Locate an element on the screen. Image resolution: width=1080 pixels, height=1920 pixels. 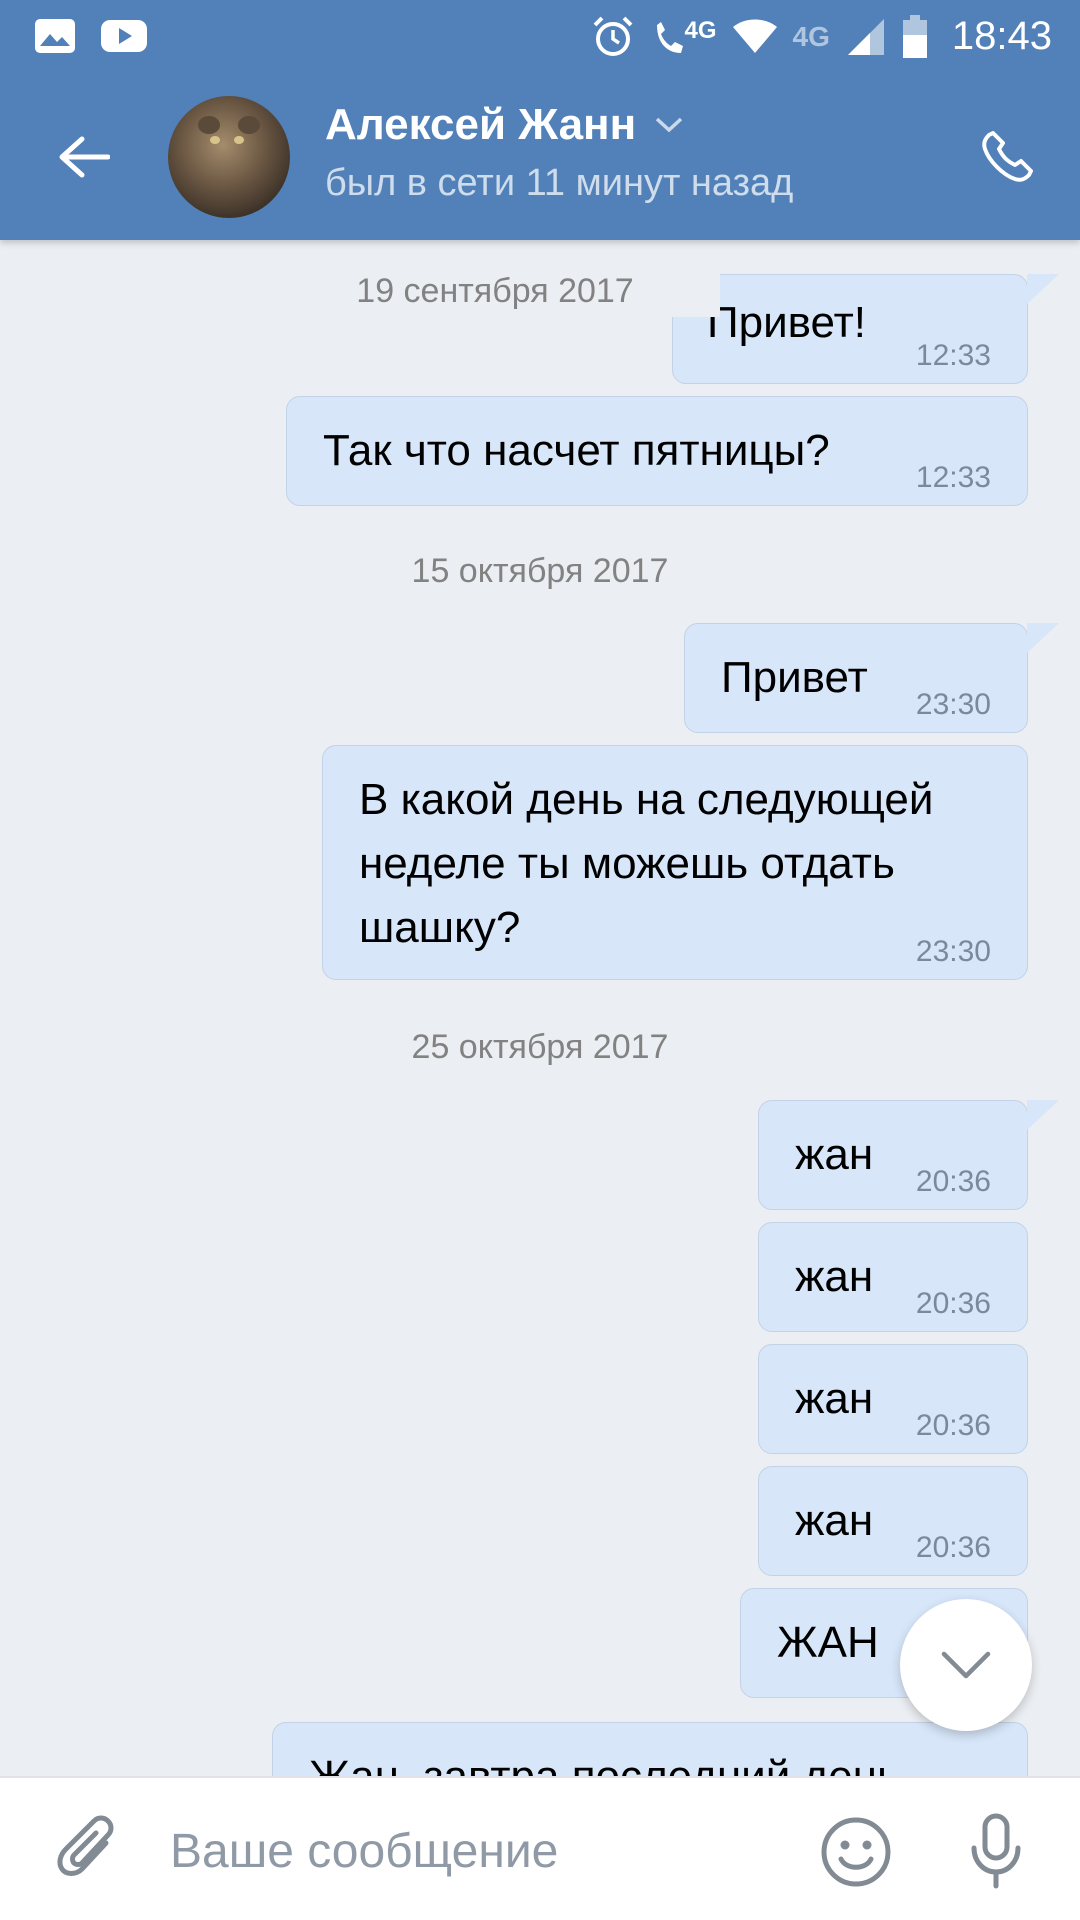
network-type-label-secondary: 4G is located at coordinates (811, 36).